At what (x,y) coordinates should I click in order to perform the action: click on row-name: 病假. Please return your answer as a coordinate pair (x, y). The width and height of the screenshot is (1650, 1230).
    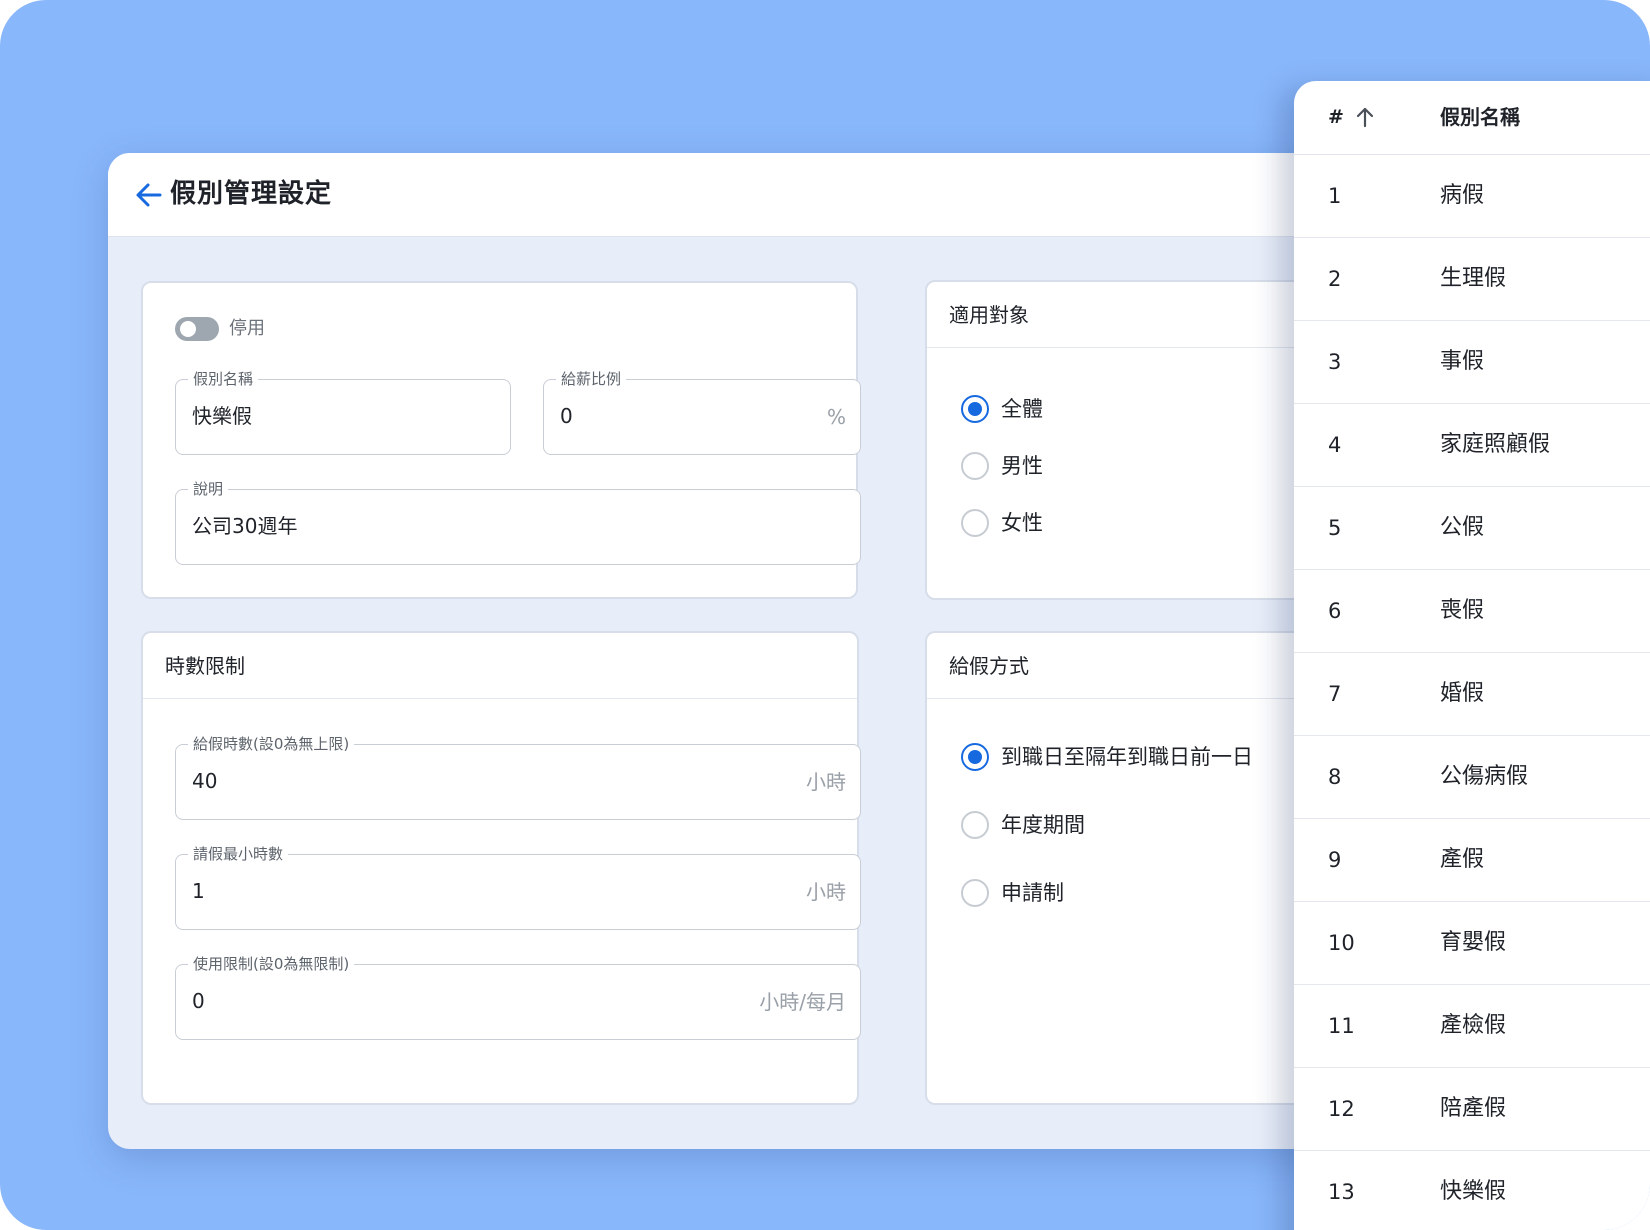
    Looking at the image, I should click on (1462, 195).